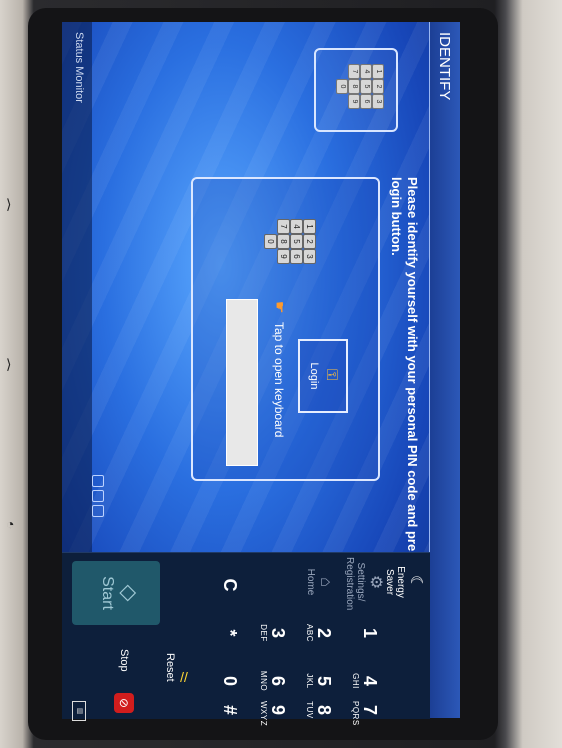 This screenshot has width=562, height=748. Describe the element at coordinates (242, 382) in the screenshot. I see `pin-input` at that location.